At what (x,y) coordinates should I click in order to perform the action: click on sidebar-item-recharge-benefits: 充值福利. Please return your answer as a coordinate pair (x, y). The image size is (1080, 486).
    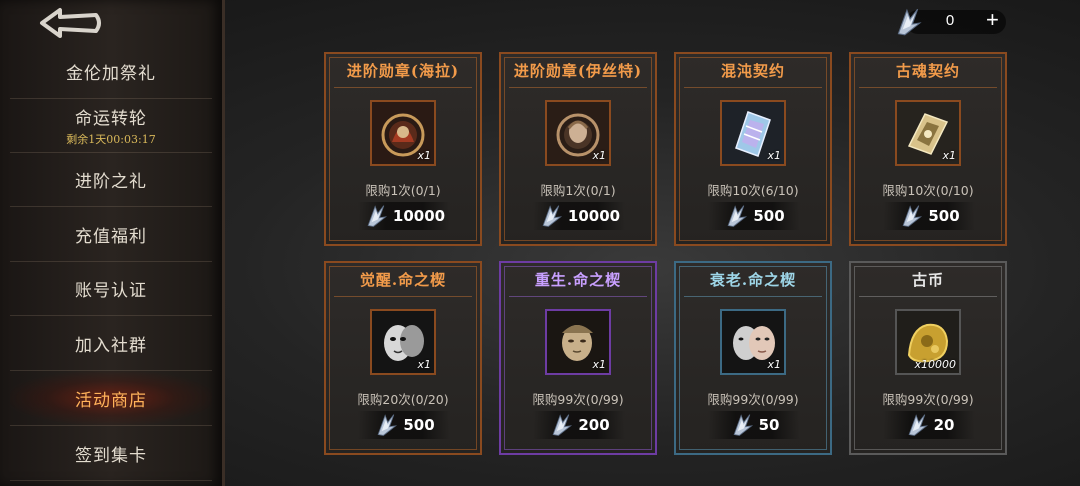
    Looking at the image, I should click on (111, 234).